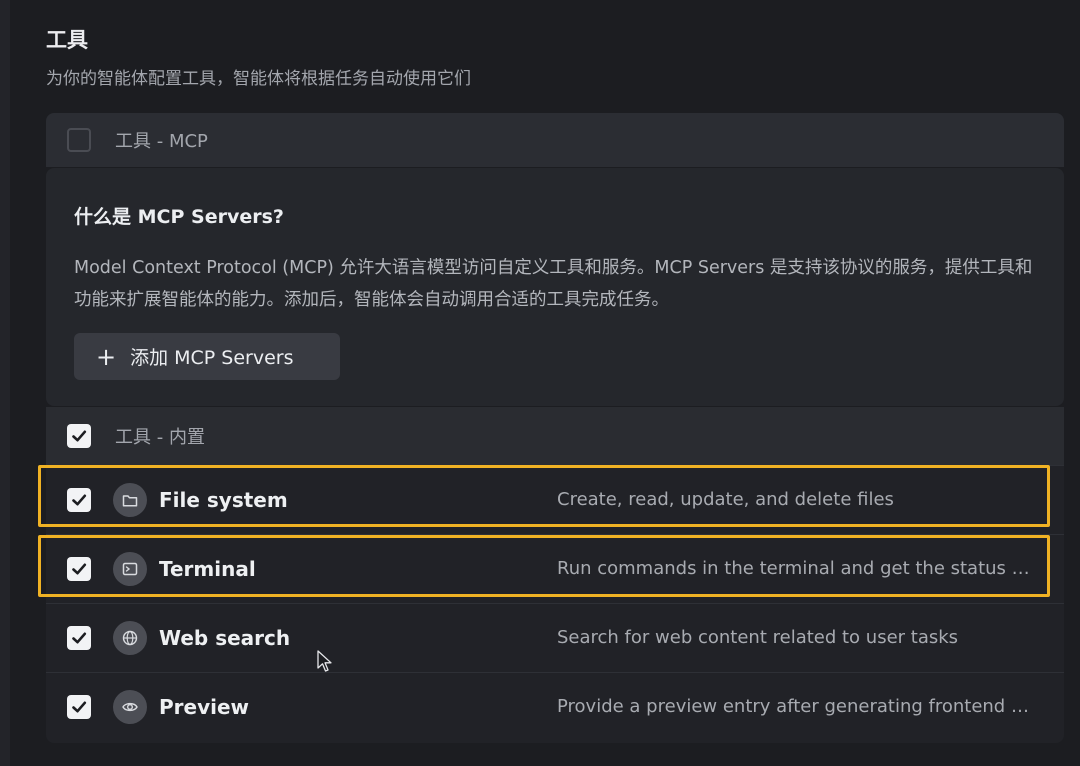  Describe the element at coordinates (555, 140) in the screenshot. I see `mcp-group-header: 工具 - MCP` at that location.